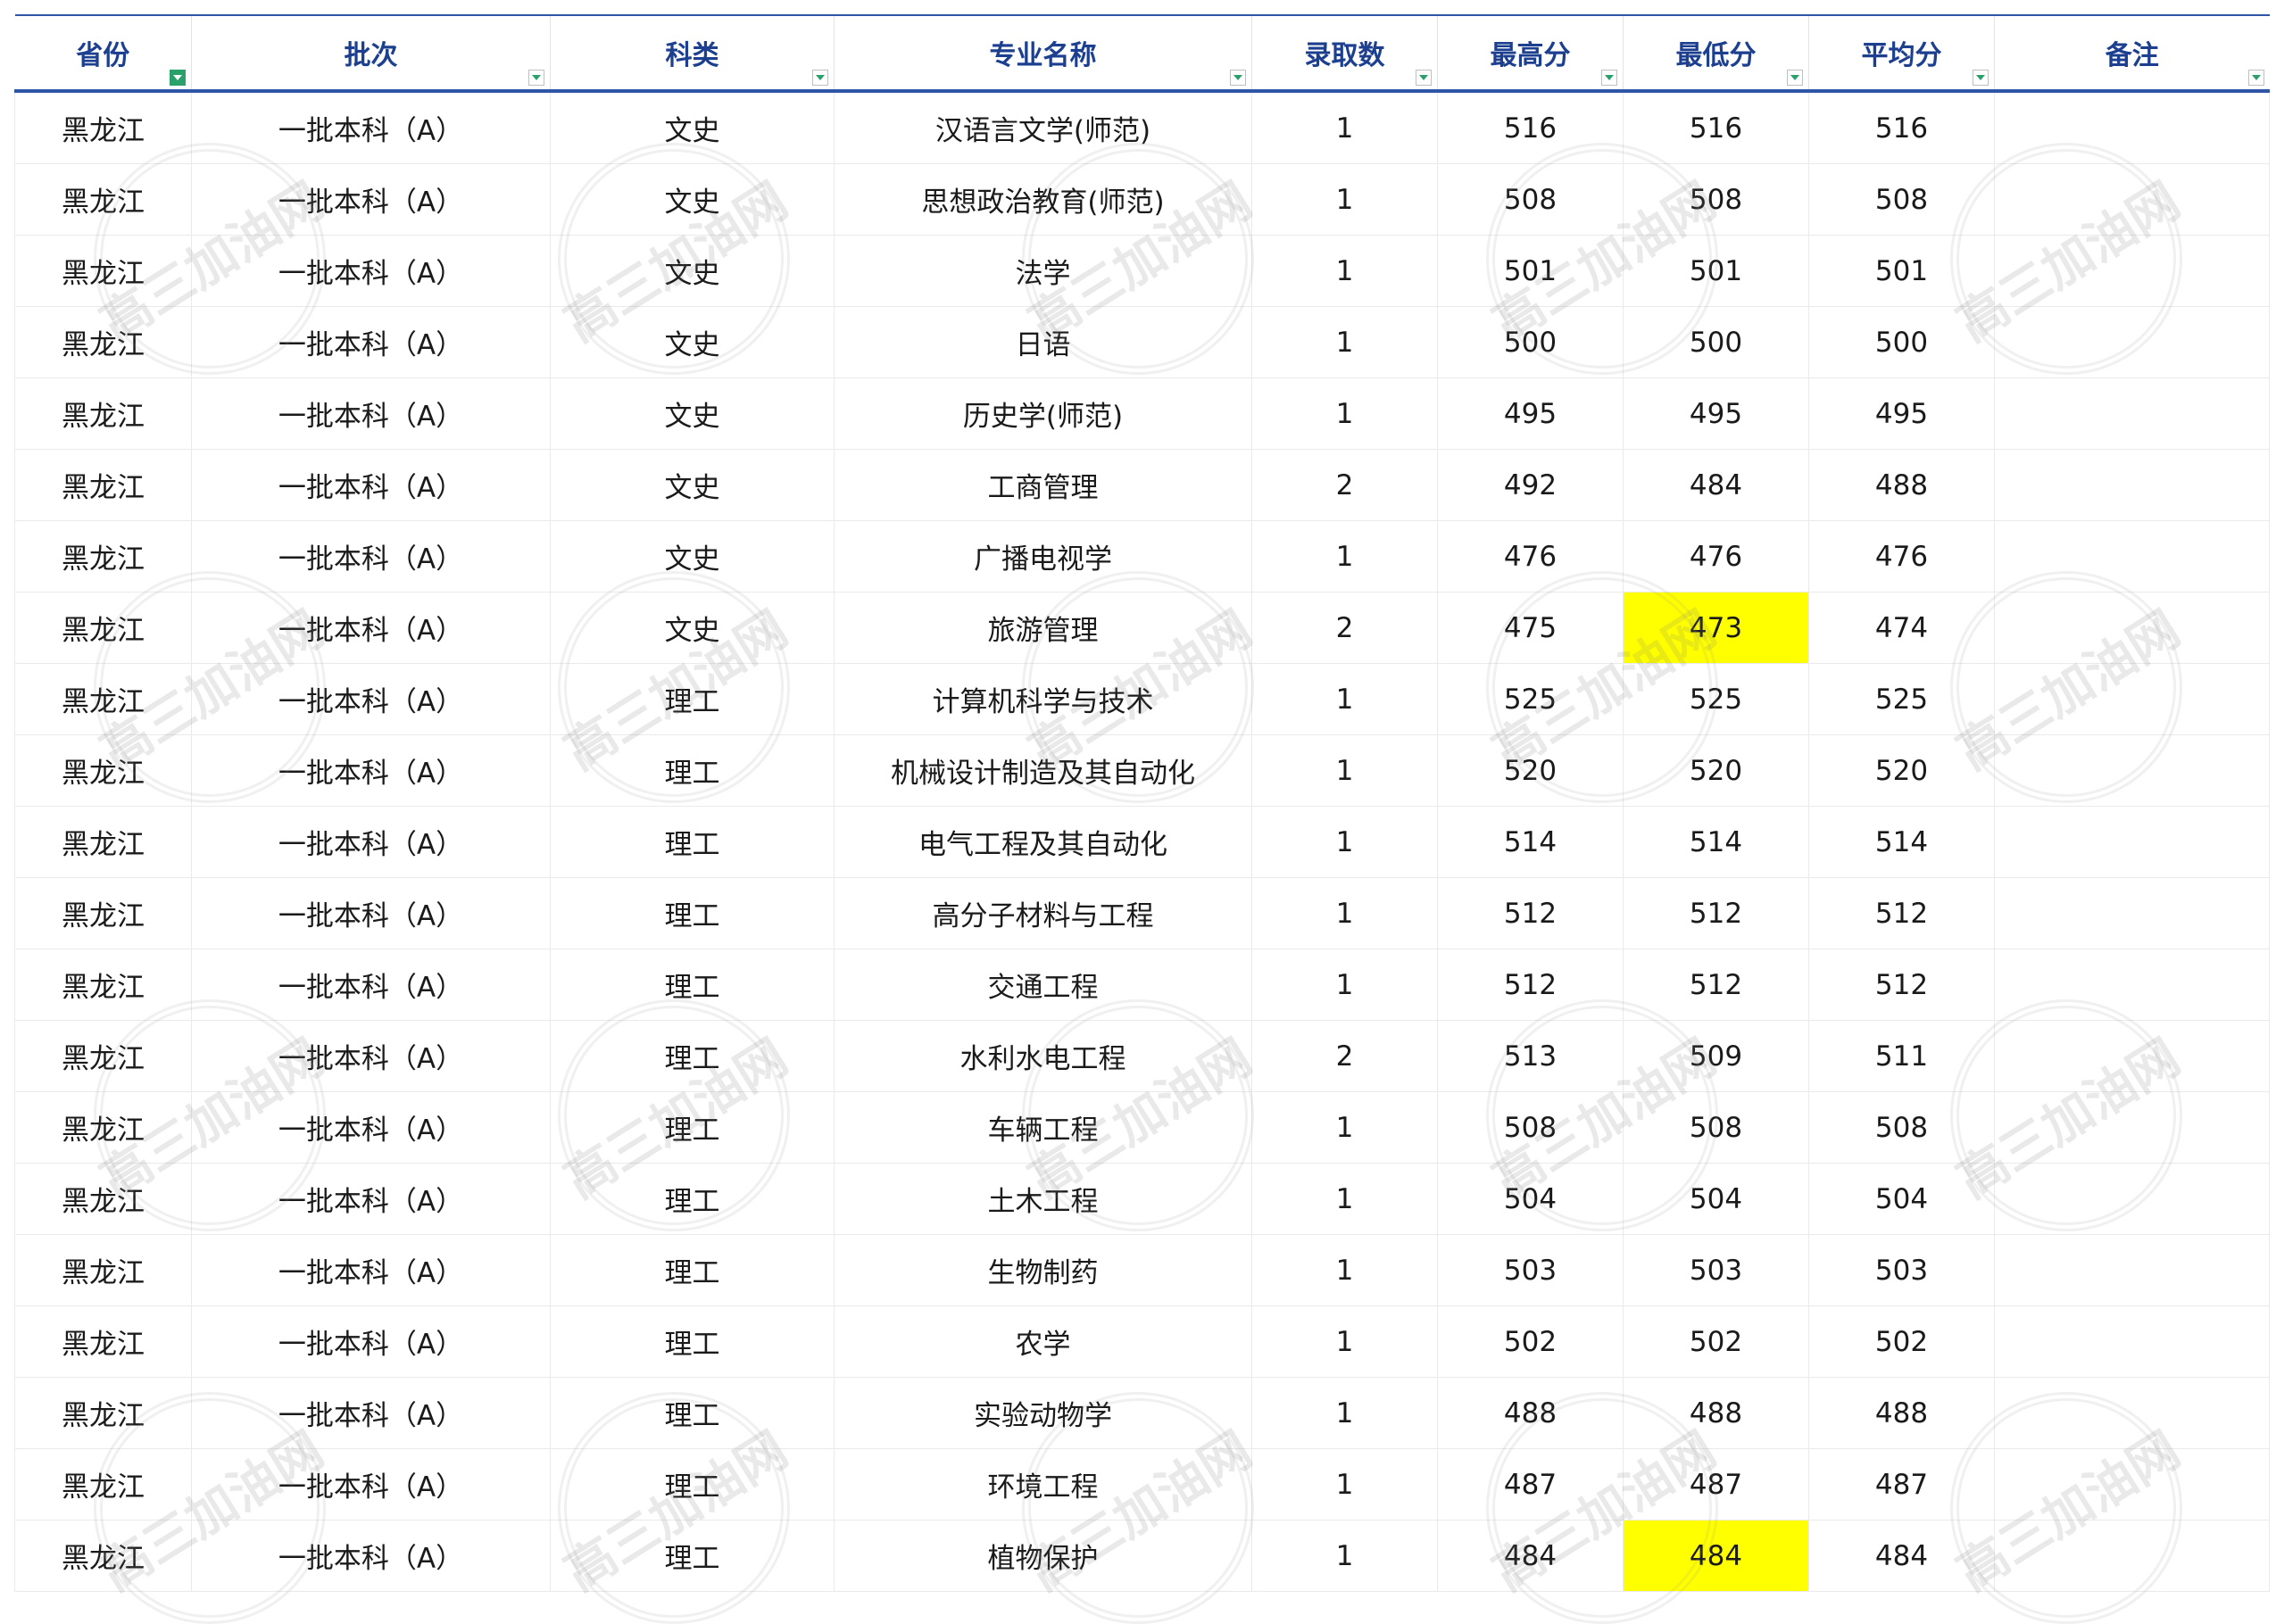 The width and height of the screenshot is (2276, 1624). Describe the element at coordinates (1043, 485) in the screenshot. I see `cell-major: 工商管理` at that location.